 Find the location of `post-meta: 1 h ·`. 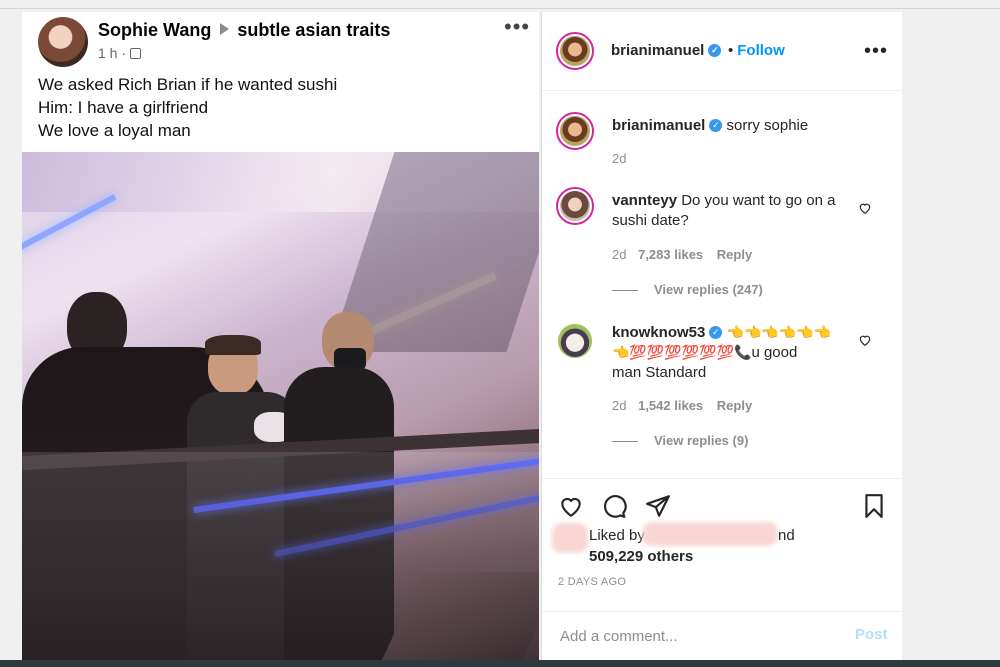

post-meta: 1 h · is located at coordinates (120, 53).